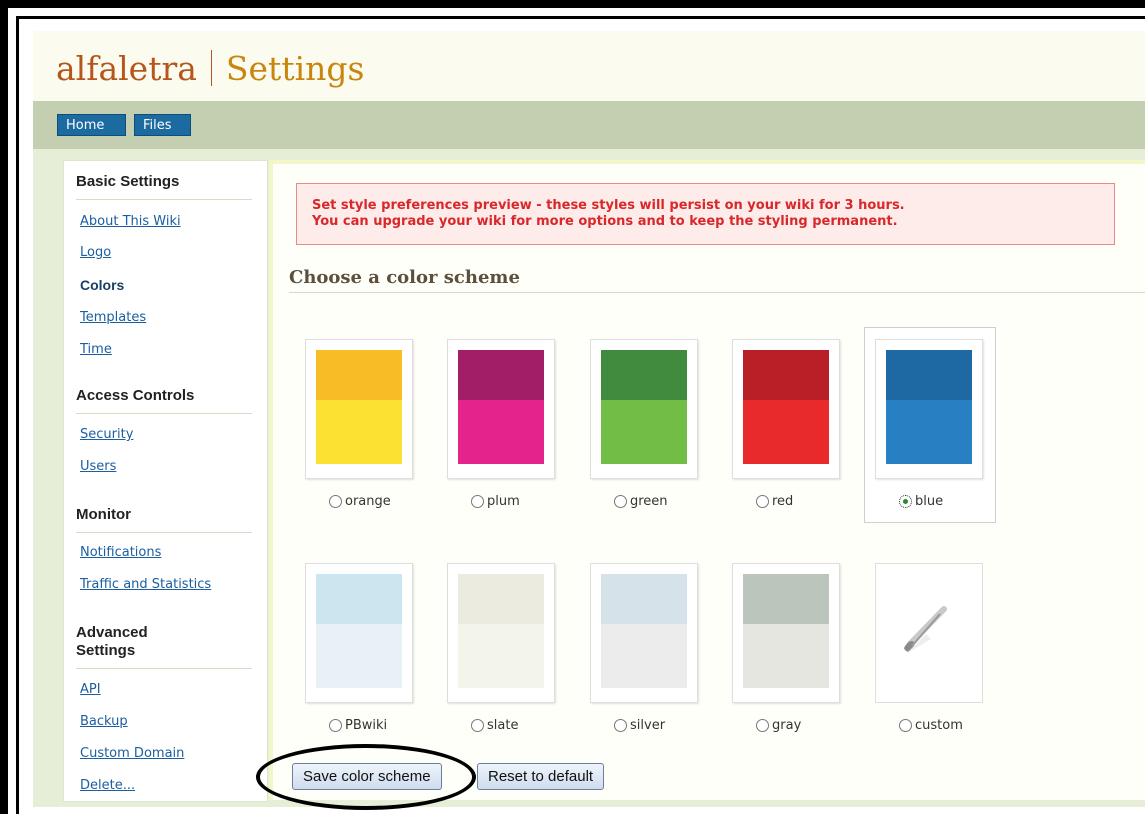 The width and height of the screenshot is (1145, 814). I want to click on scheme-option-blue: blue, so click(921, 501).